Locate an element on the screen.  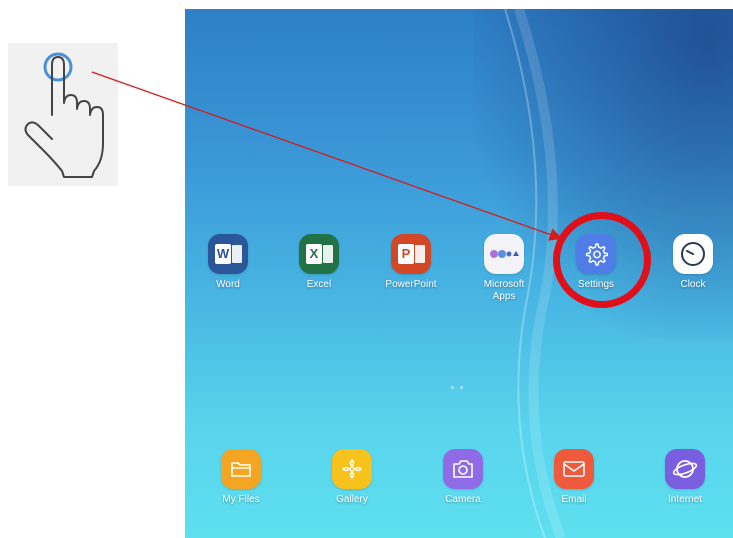
app-clock: Clock is located at coordinates (693, 262).